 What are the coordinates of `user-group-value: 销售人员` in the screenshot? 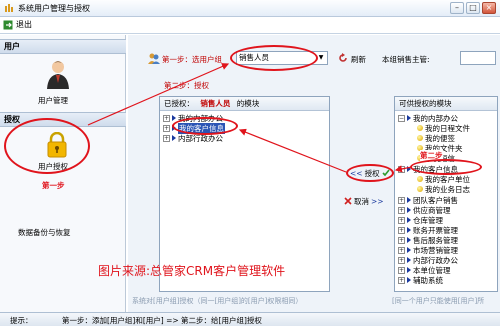 It's located at (254, 57).